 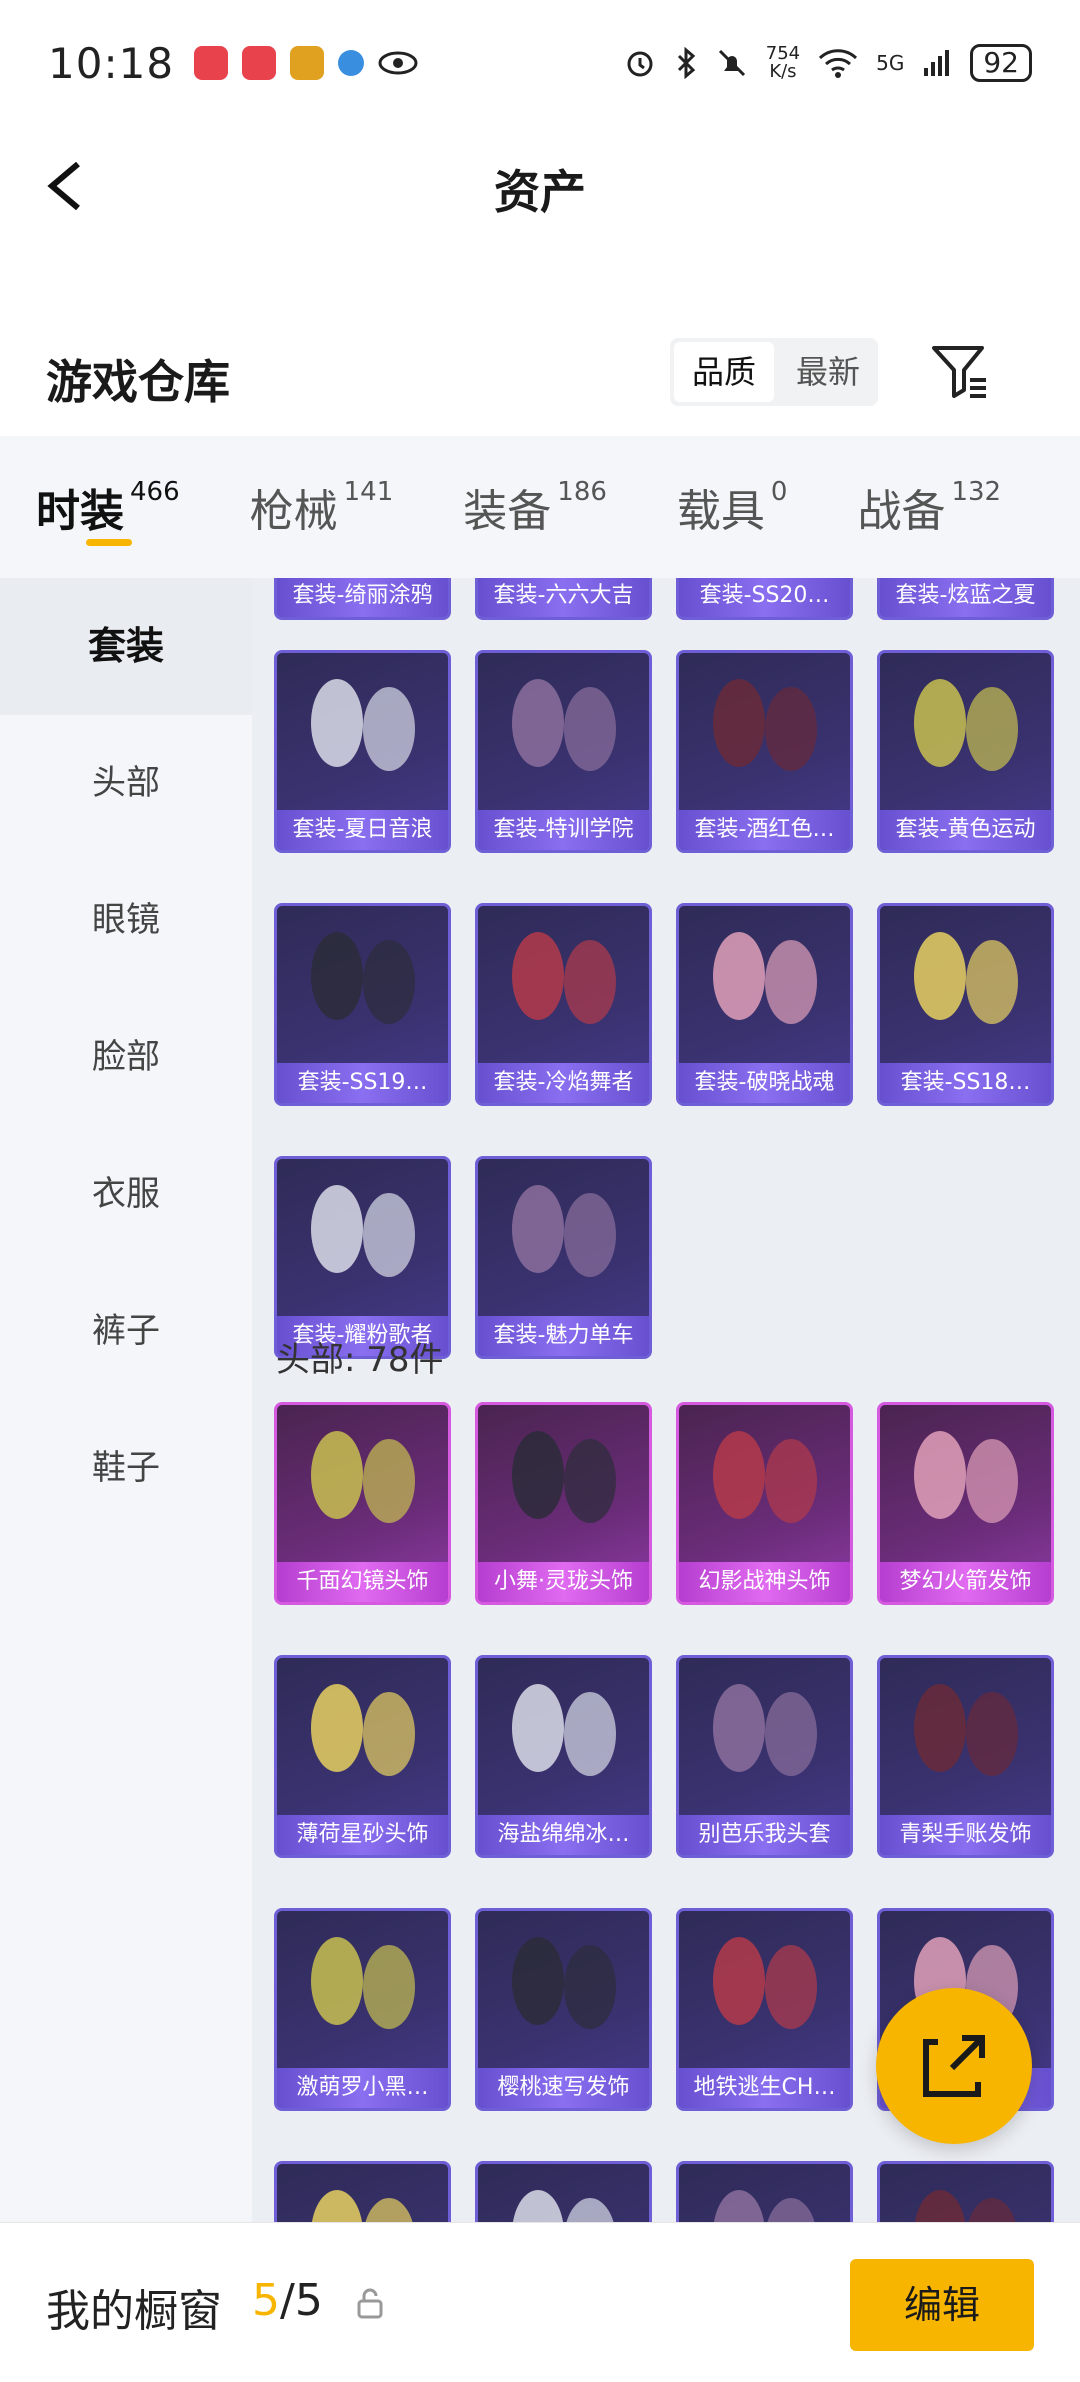 What do you see at coordinates (126, 920) in the screenshot?
I see `sidebar-item-glasses: 眼镜` at bounding box center [126, 920].